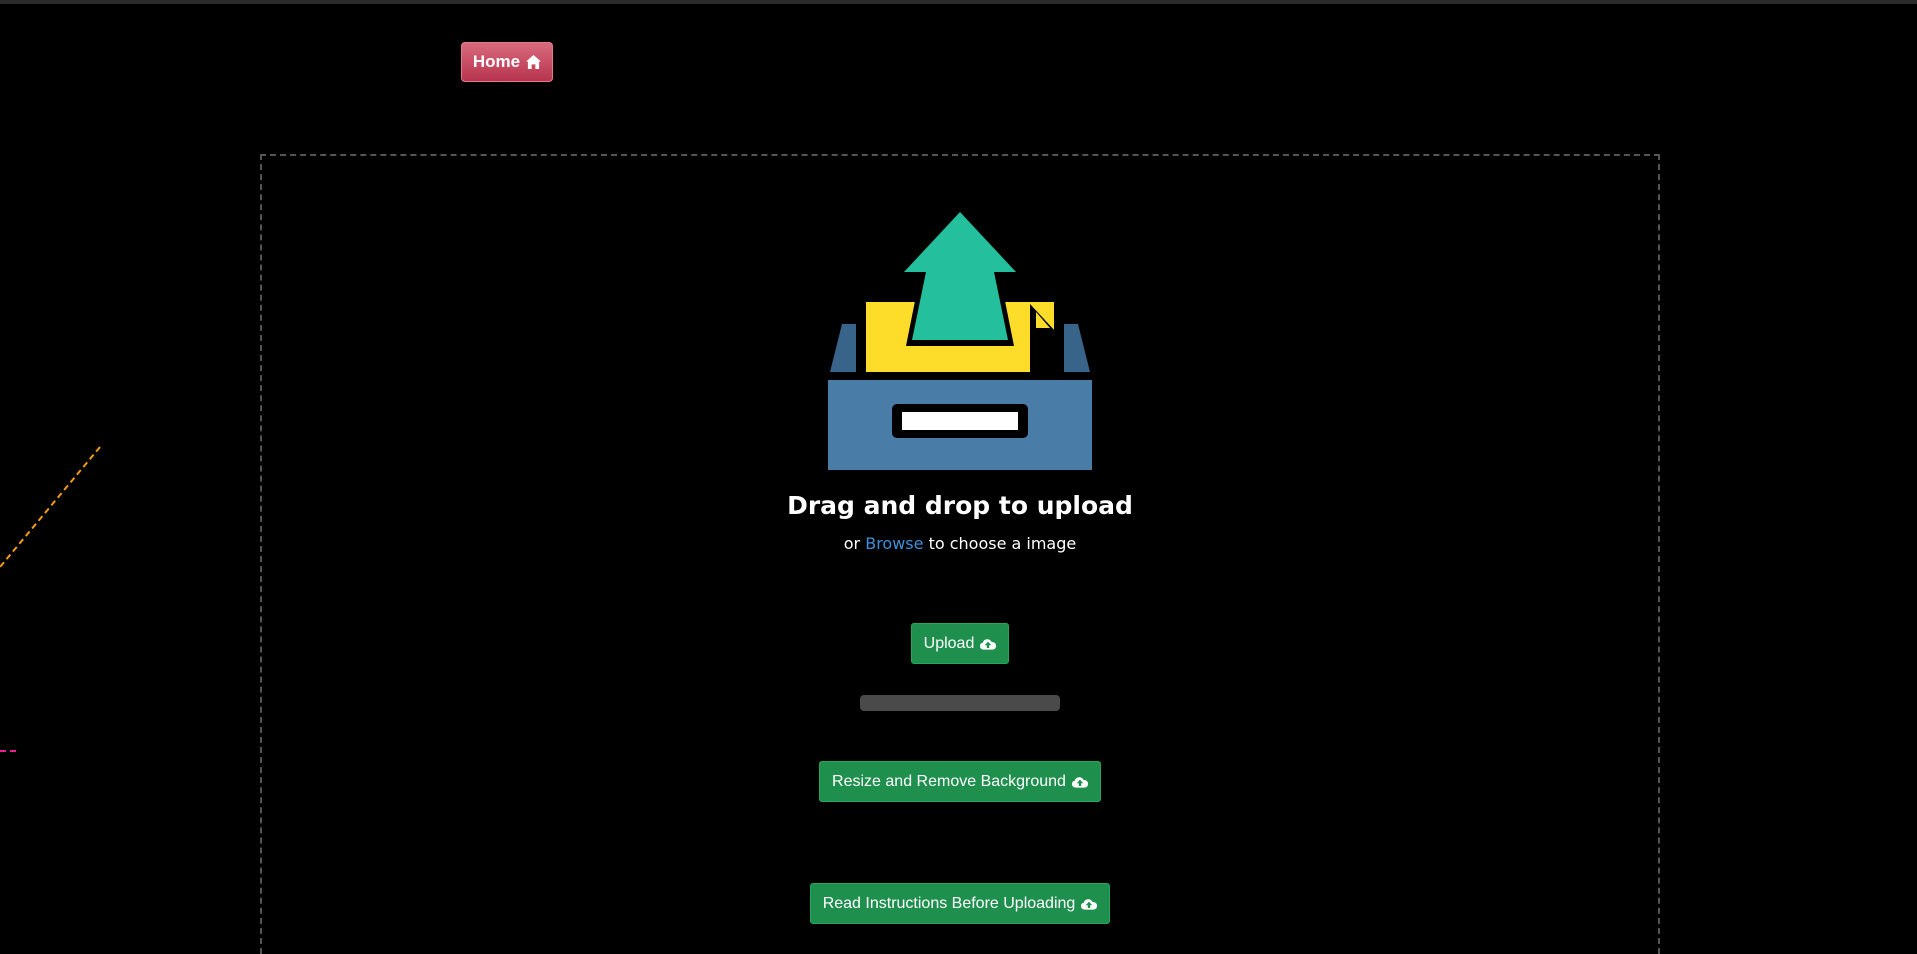 The width and height of the screenshot is (1917, 954). I want to click on upload-button: Upload, so click(960, 643).